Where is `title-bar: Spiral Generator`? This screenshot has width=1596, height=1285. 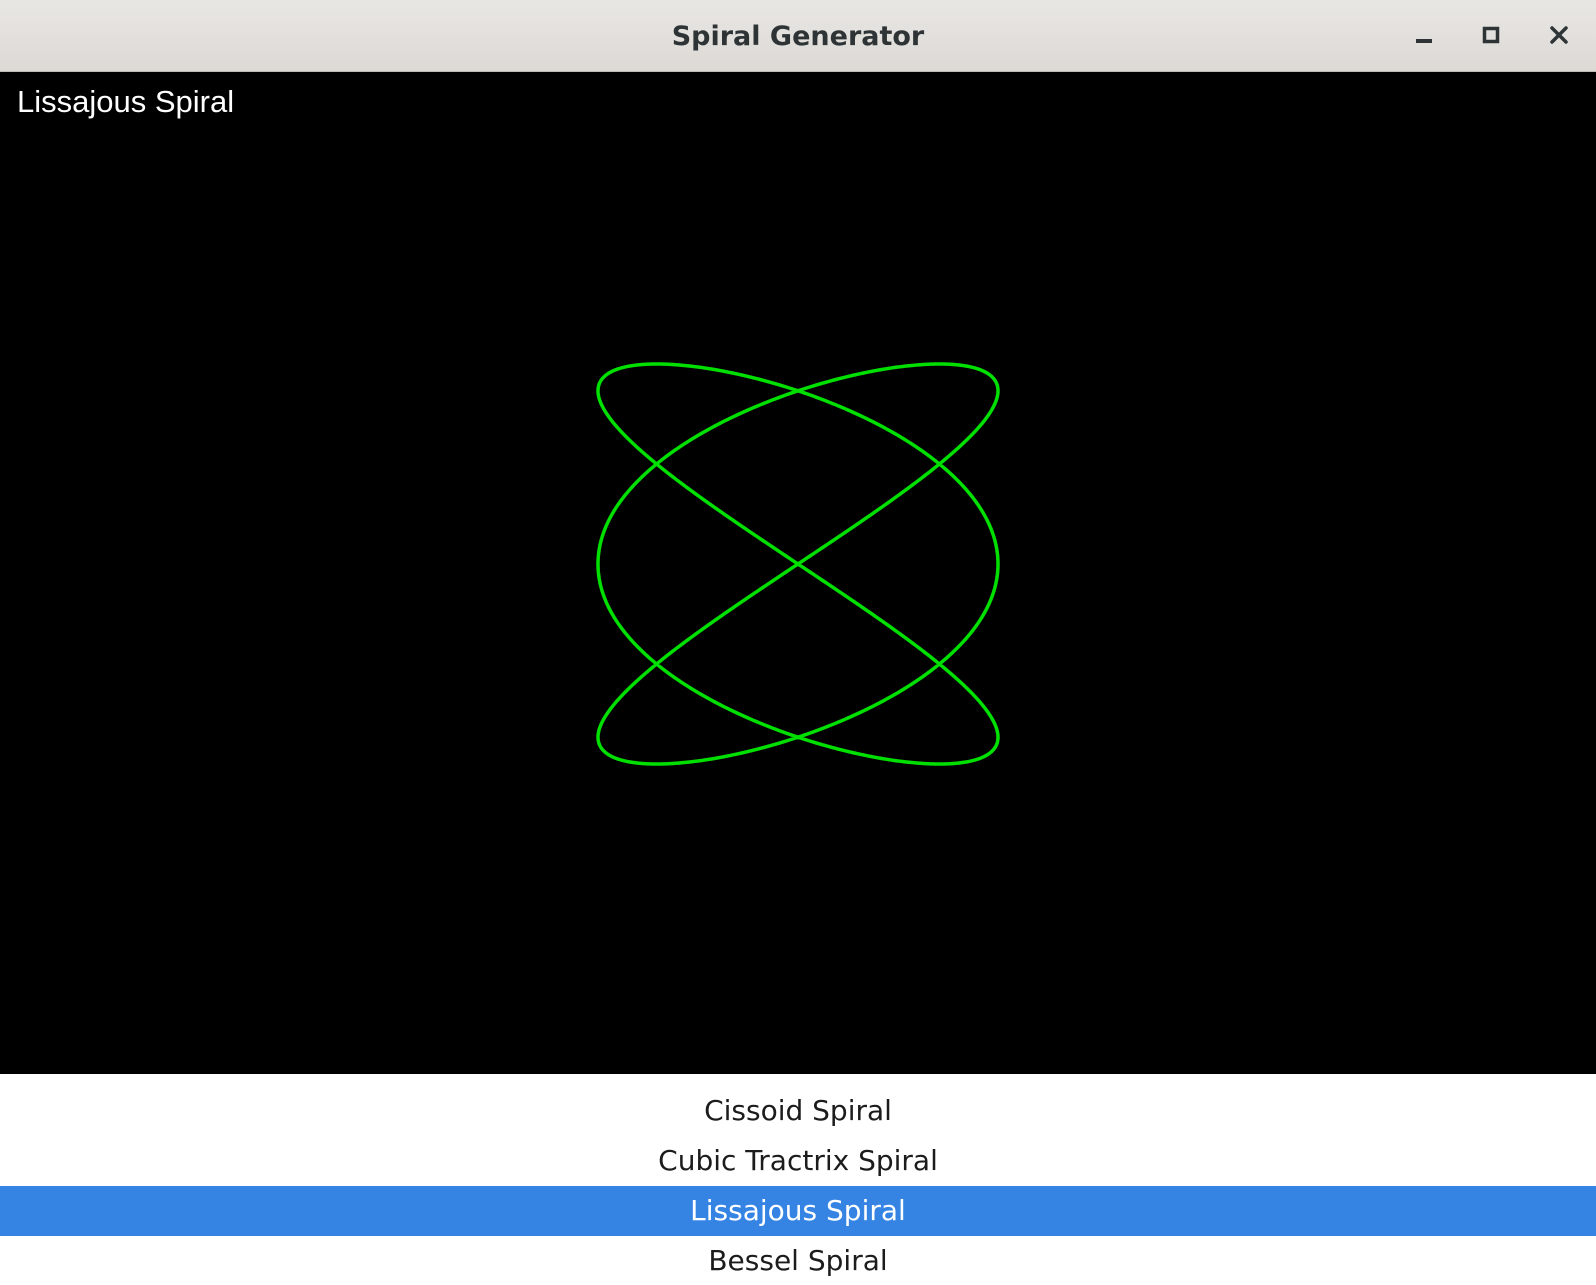
title-bar: Spiral Generator is located at coordinates (798, 36).